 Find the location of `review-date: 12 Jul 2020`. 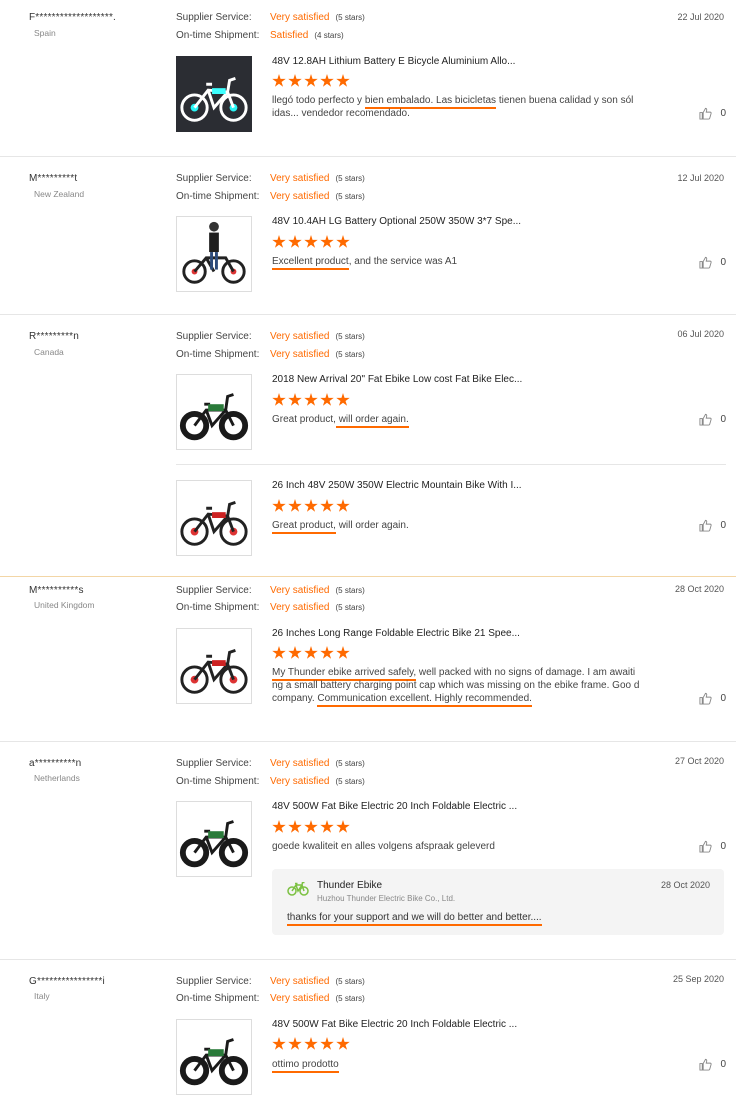

review-date: 12 Jul 2020 is located at coordinates (700, 178).